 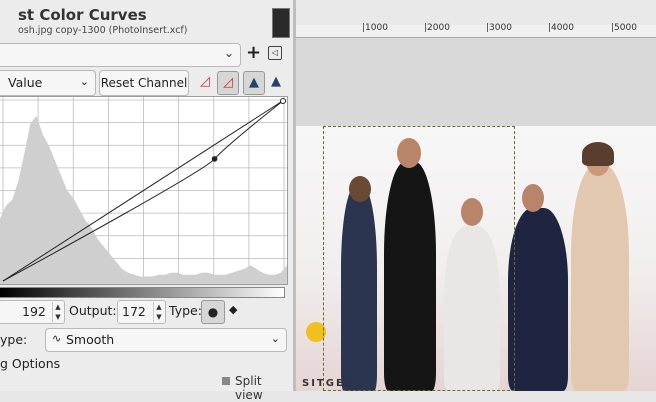 I want to click on ruler-label: |3000, so click(x=499, y=28).